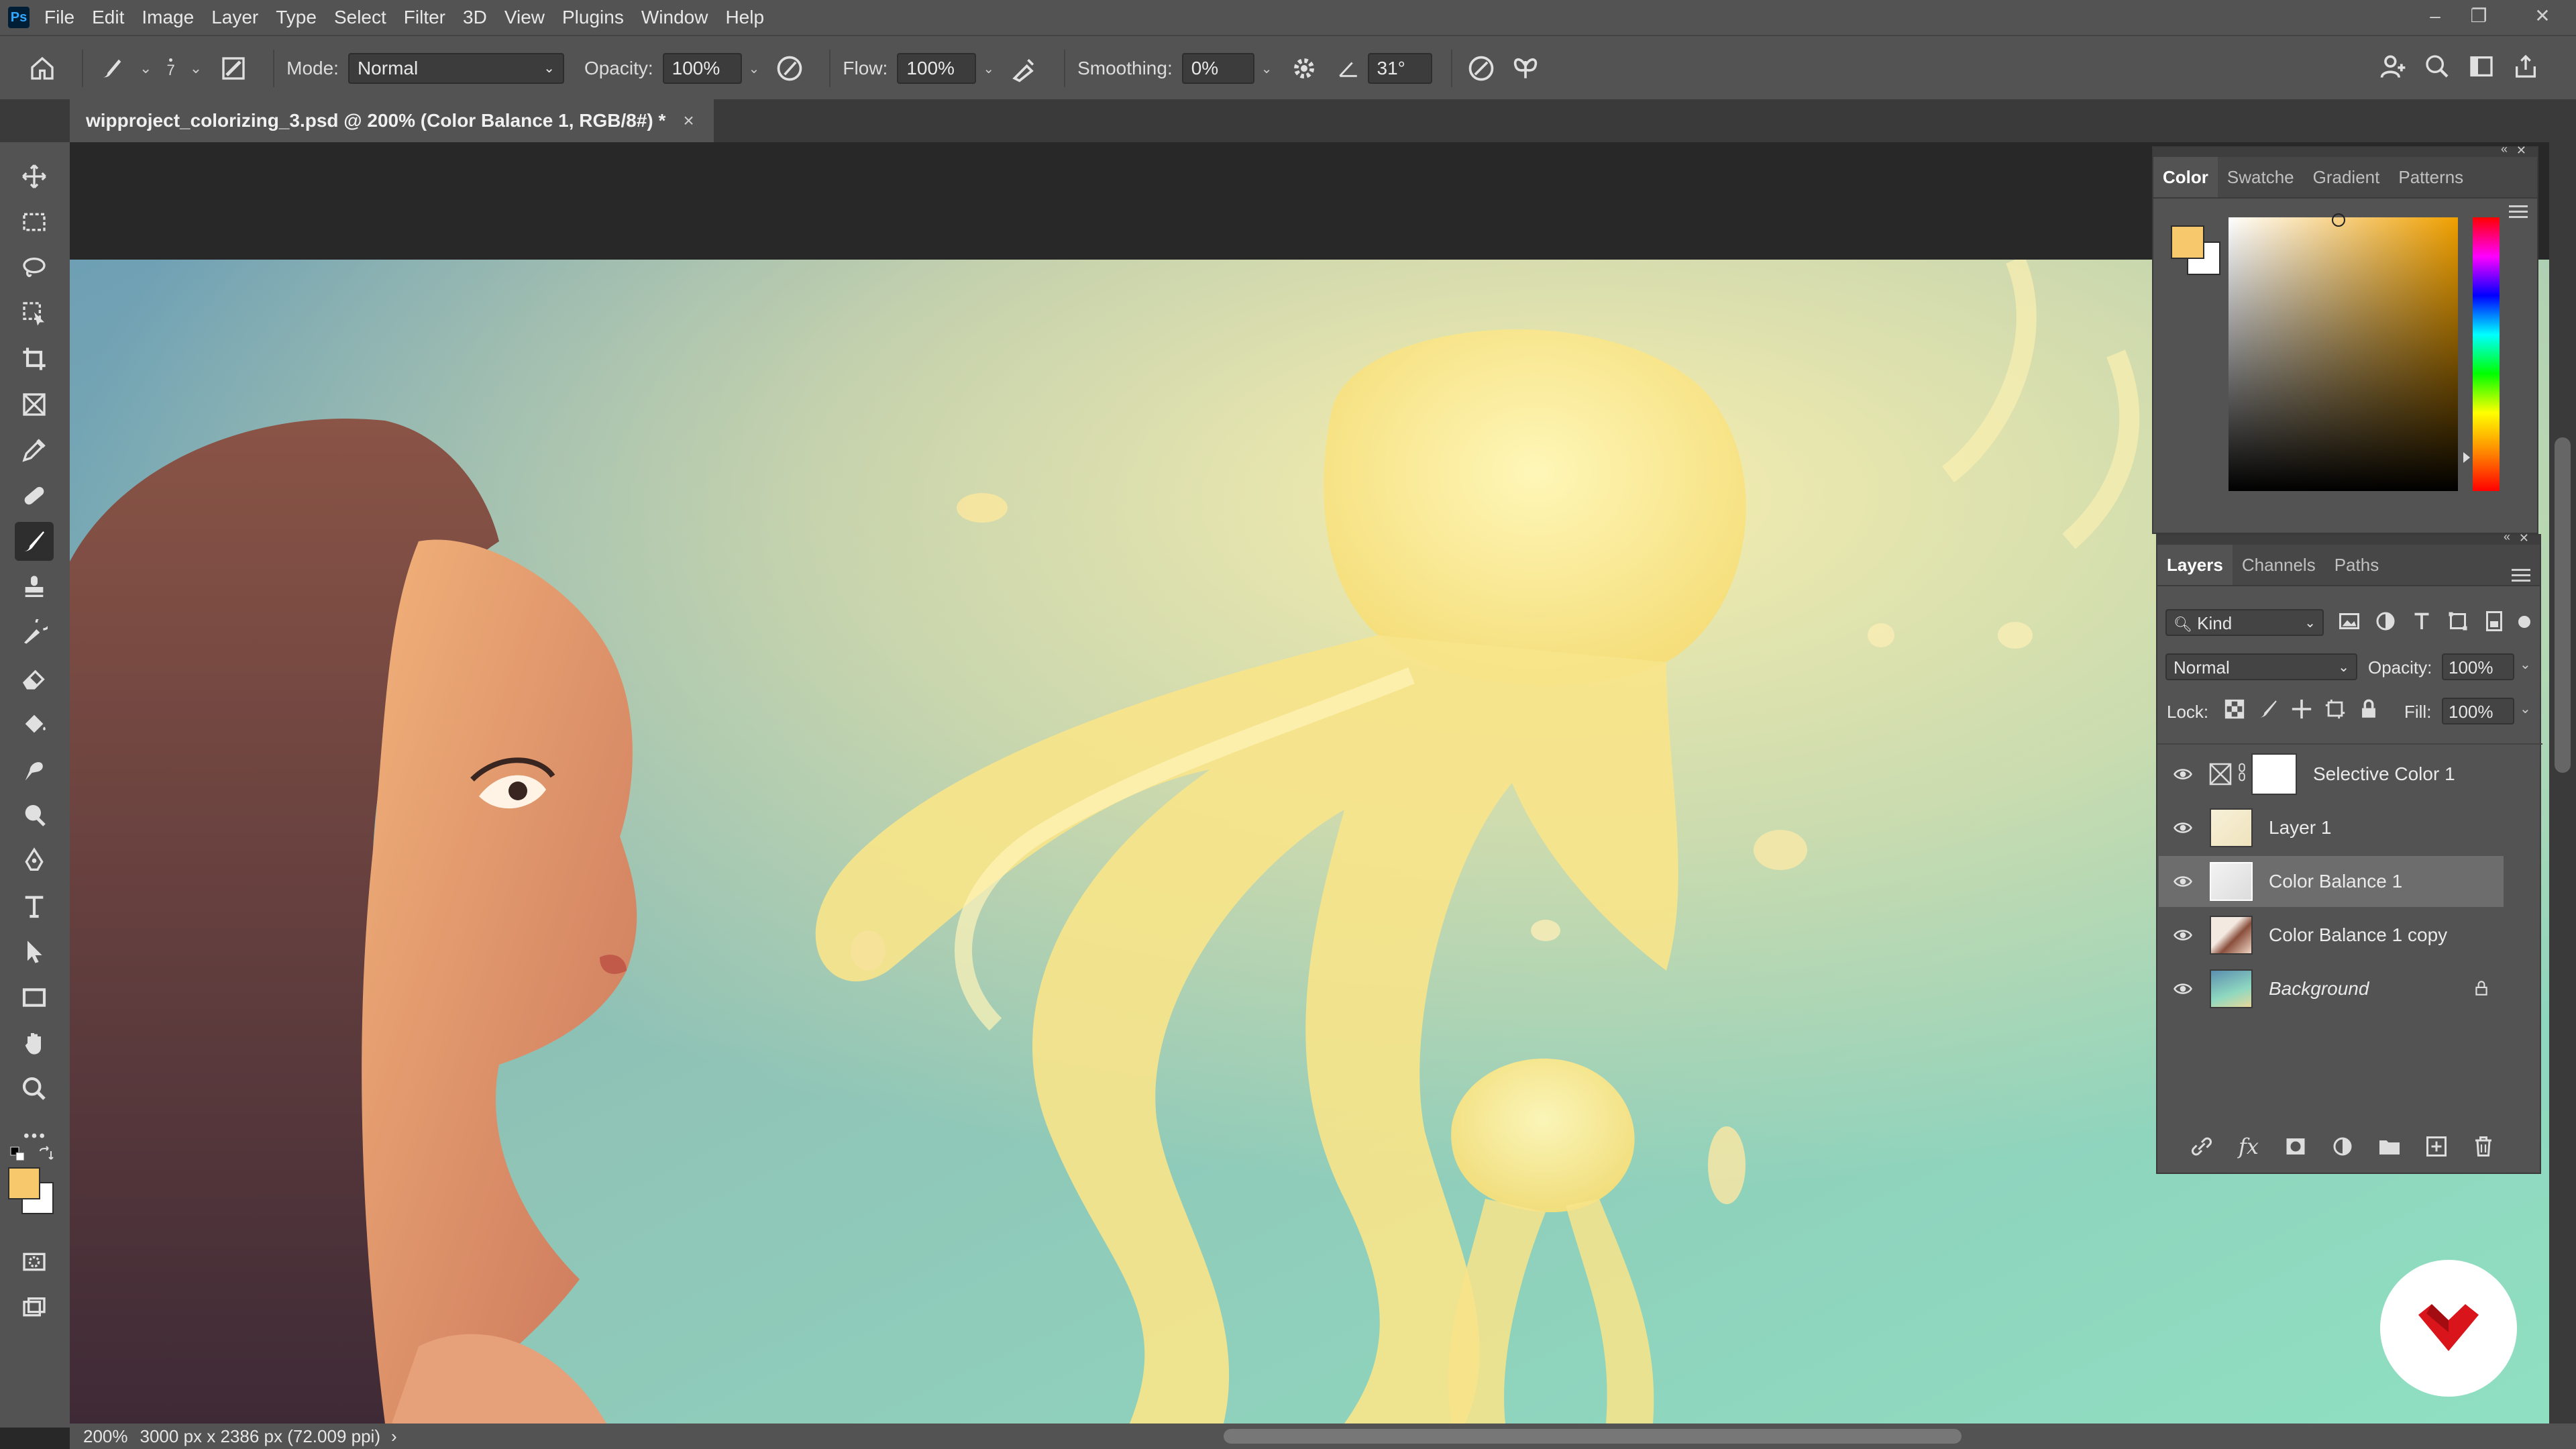  What do you see at coordinates (17, 1154) in the screenshot?
I see `default-colors-icon` at bounding box center [17, 1154].